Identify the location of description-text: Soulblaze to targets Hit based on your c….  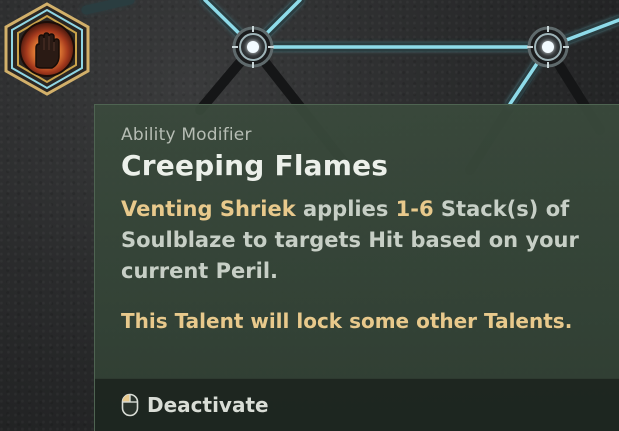
(350, 255).